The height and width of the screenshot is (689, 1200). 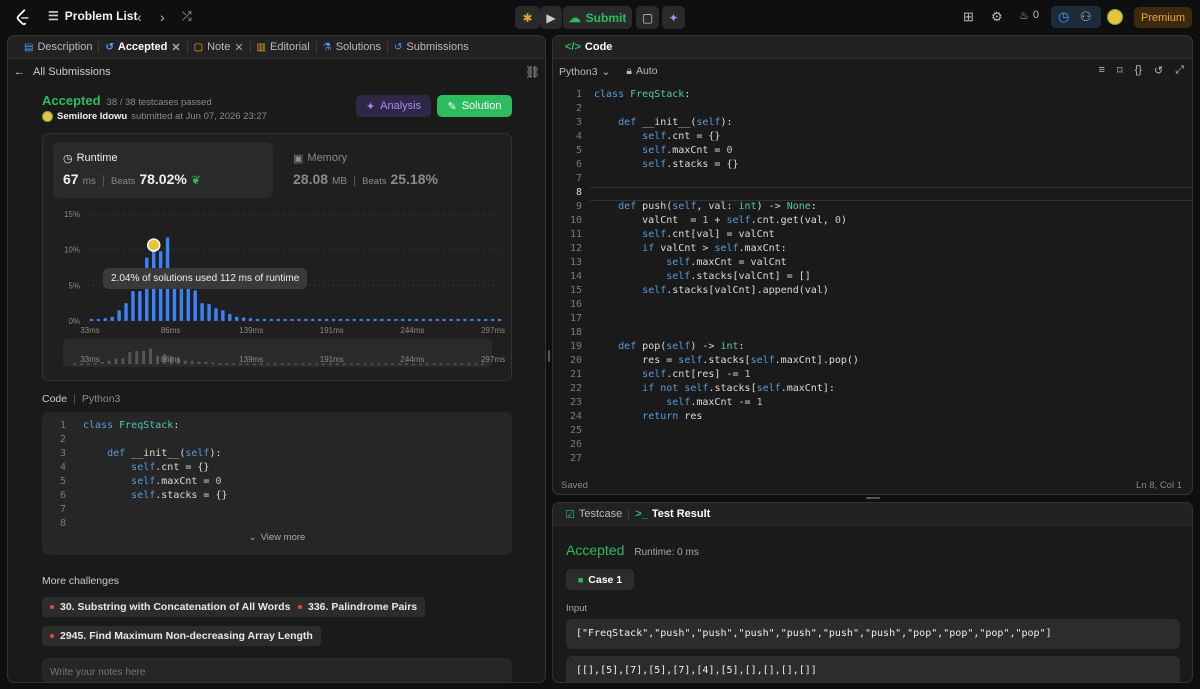 What do you see at coordinates (647, 17) in the screenshot?
I see `notes-button: ▢` at bounding box center [647, 17].